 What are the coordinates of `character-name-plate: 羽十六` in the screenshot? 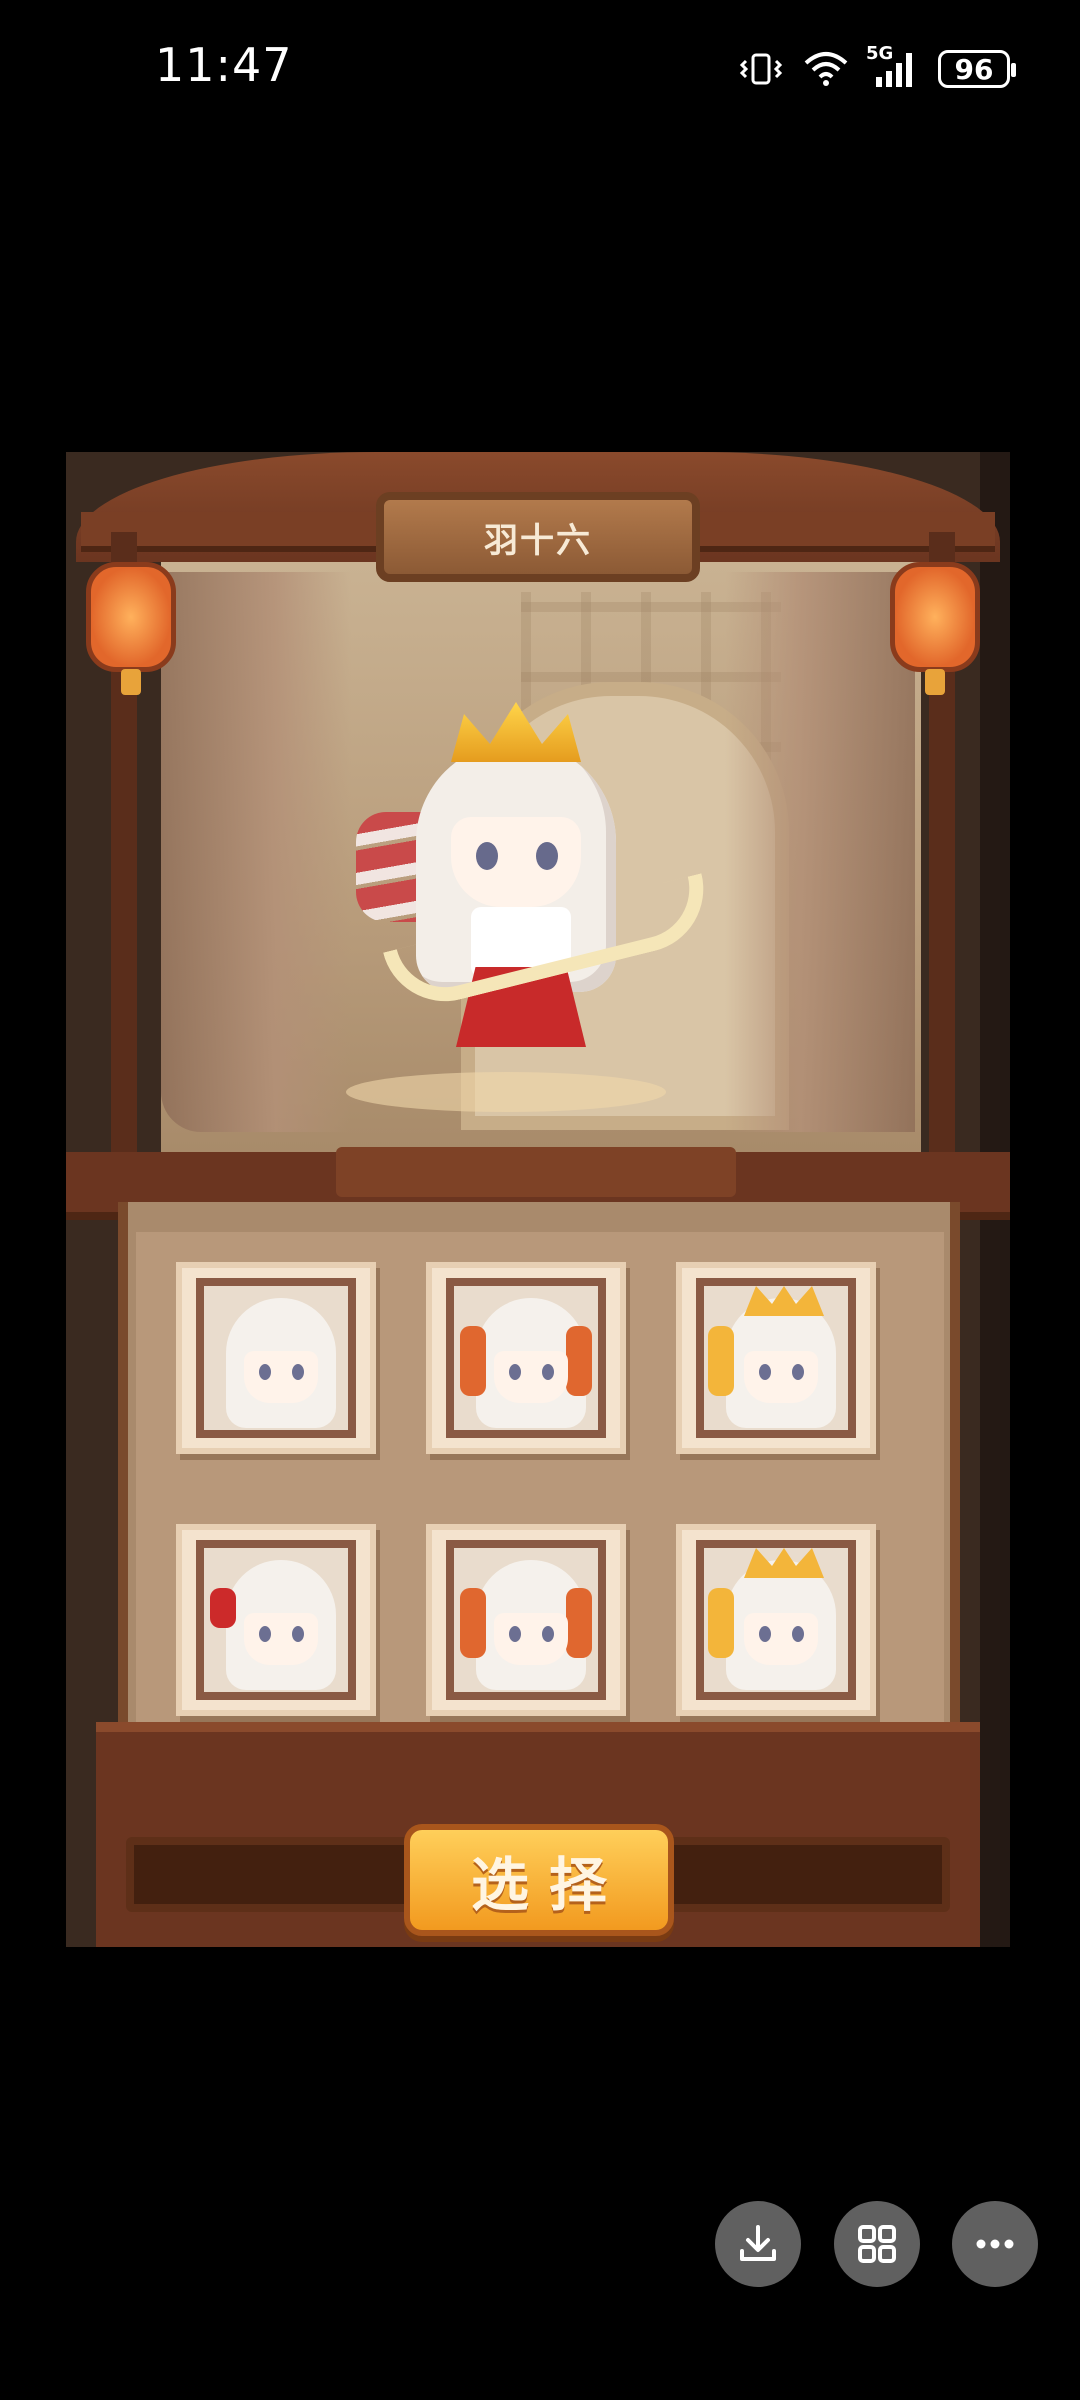 It's located at (538, 537).